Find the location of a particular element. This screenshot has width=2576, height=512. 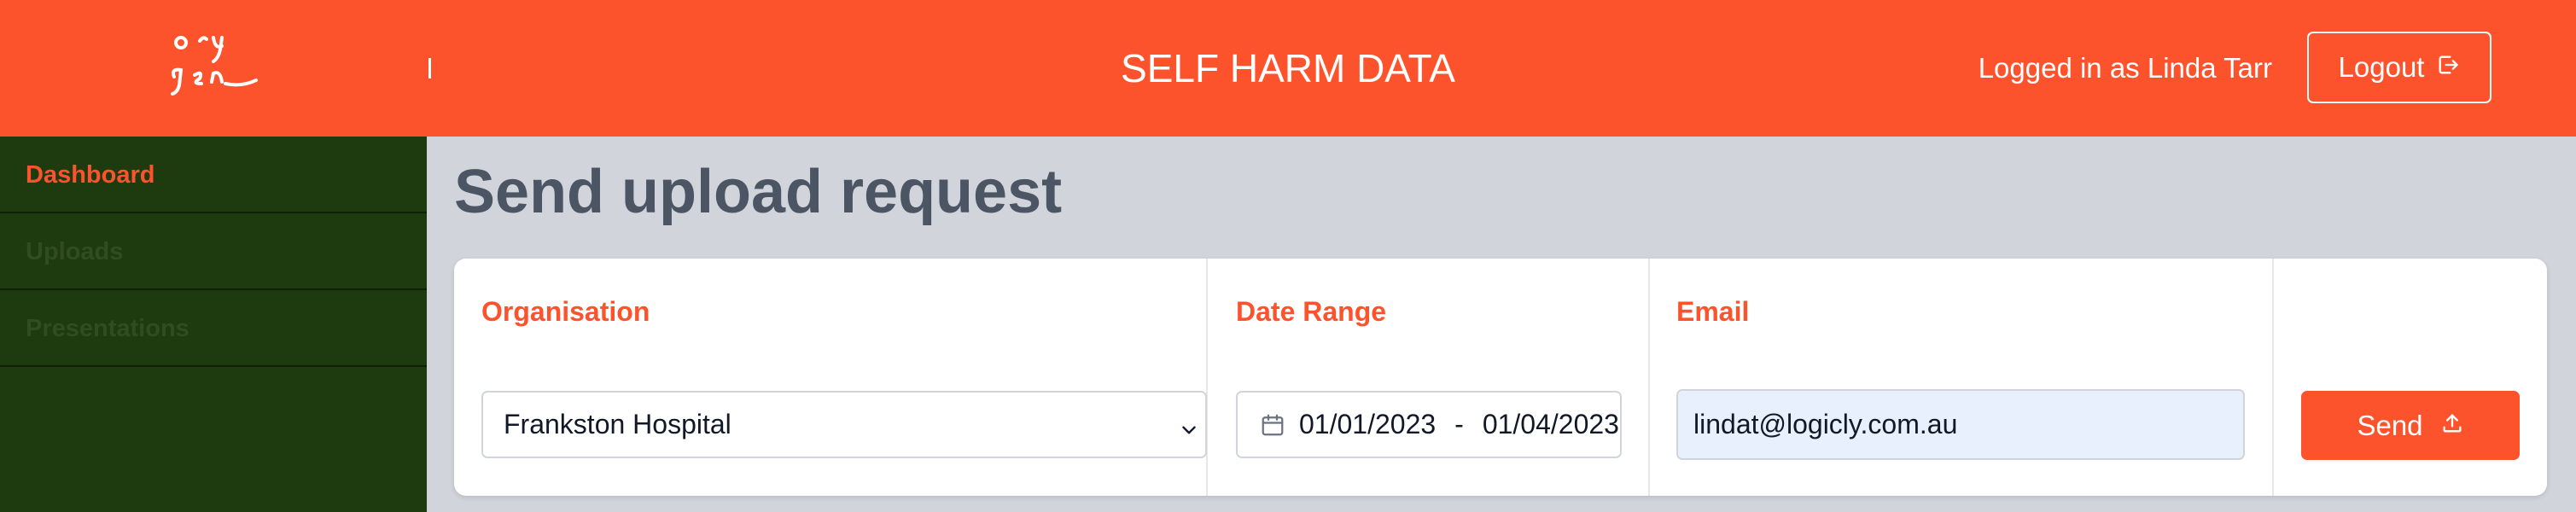

sidebar-item-dashboard: Dashboard is located at coordinates (213, 175).